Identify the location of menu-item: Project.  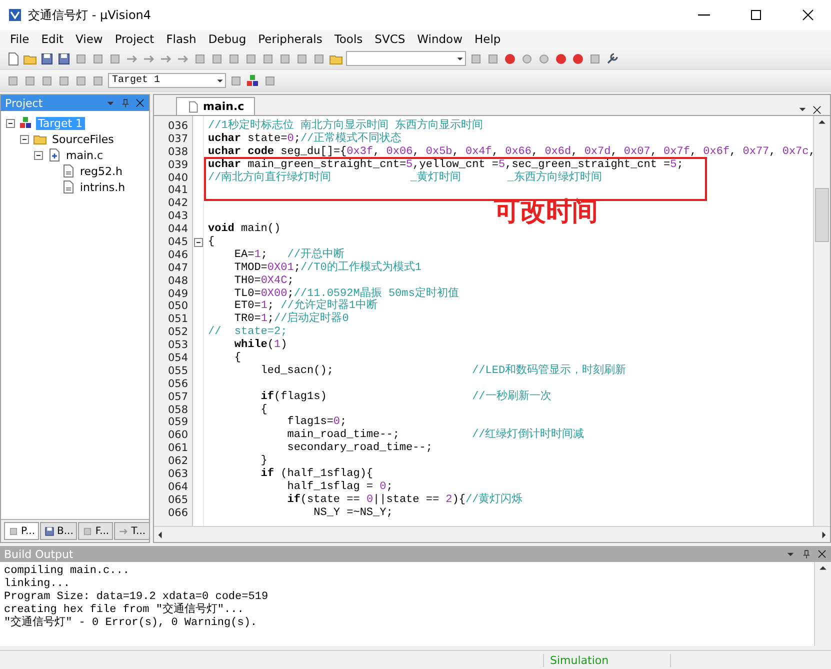
(134, 39).